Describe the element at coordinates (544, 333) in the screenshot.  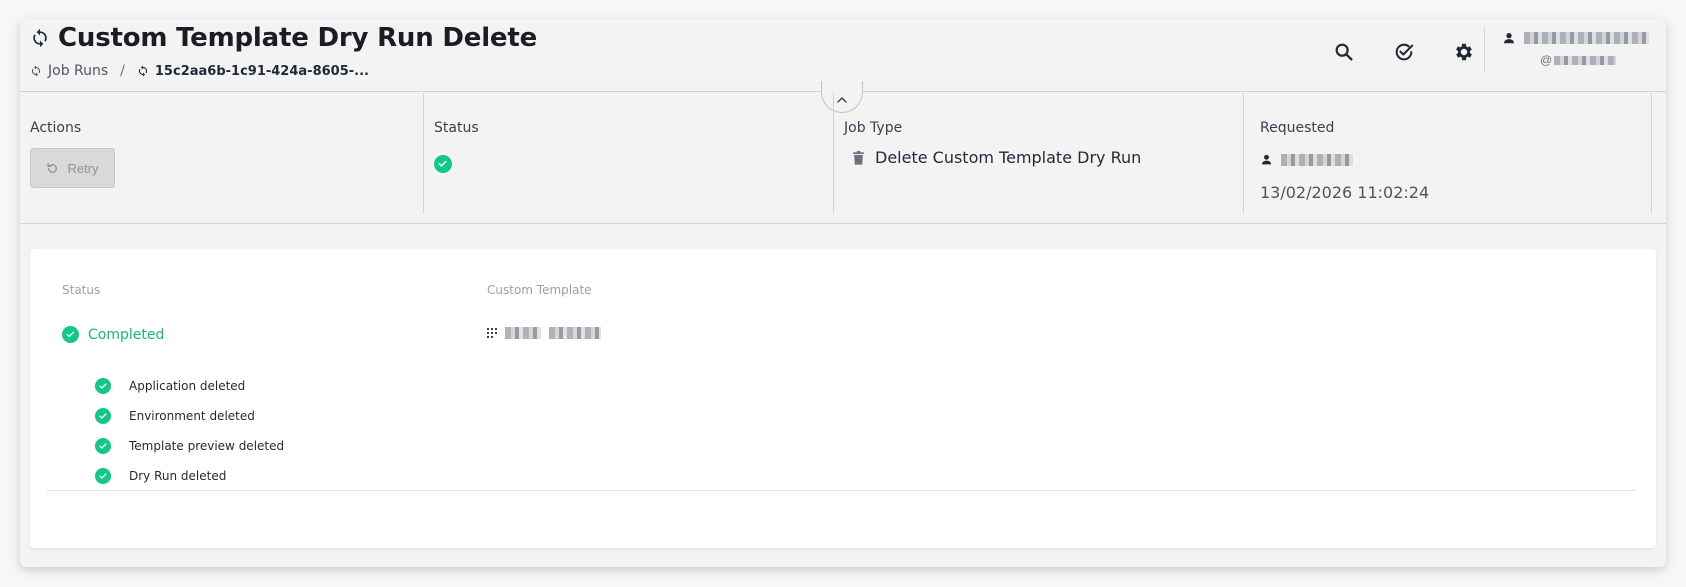
I see `custom-template-link` at that location.